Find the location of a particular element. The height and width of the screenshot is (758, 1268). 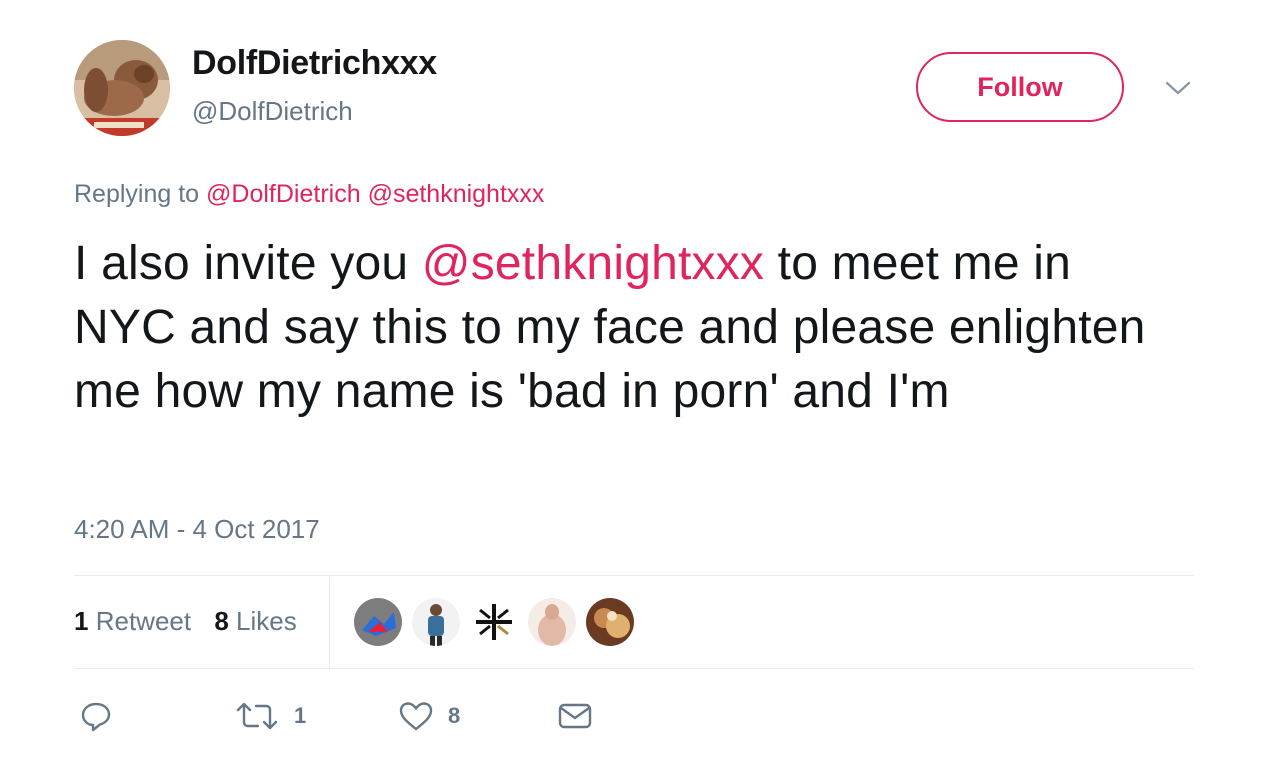

tweet-mention-link: @sethknightxxx is located at coordinates (593, 263).